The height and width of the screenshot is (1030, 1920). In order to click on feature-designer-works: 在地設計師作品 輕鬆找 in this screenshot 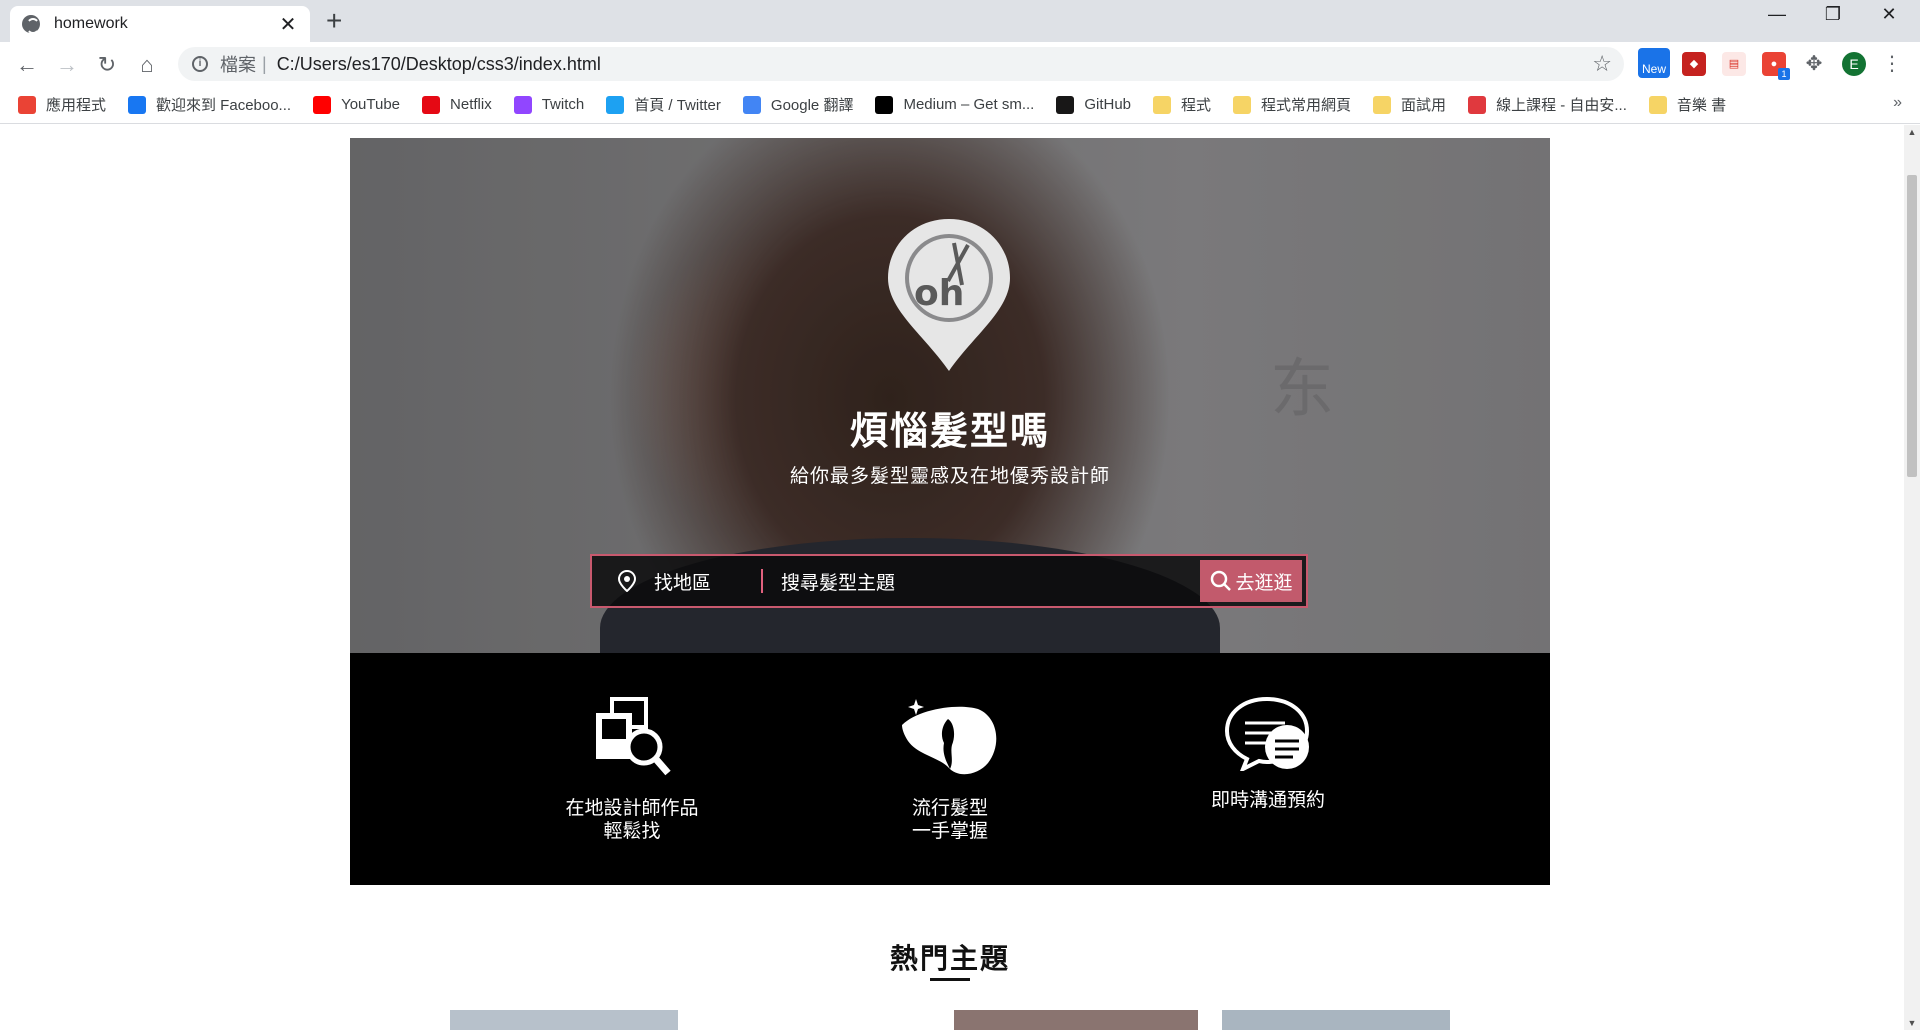, I will do `click(632, 769)`.